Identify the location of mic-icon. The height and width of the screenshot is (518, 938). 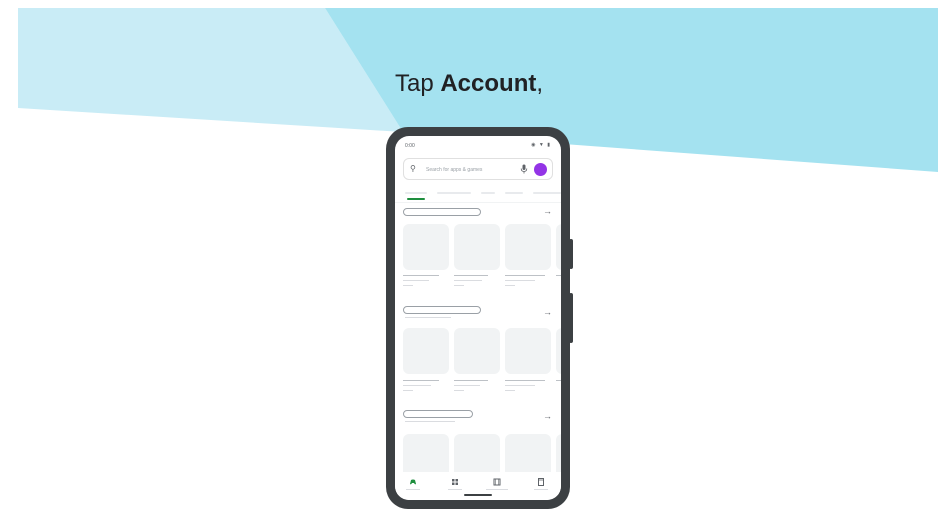
(524, 169).